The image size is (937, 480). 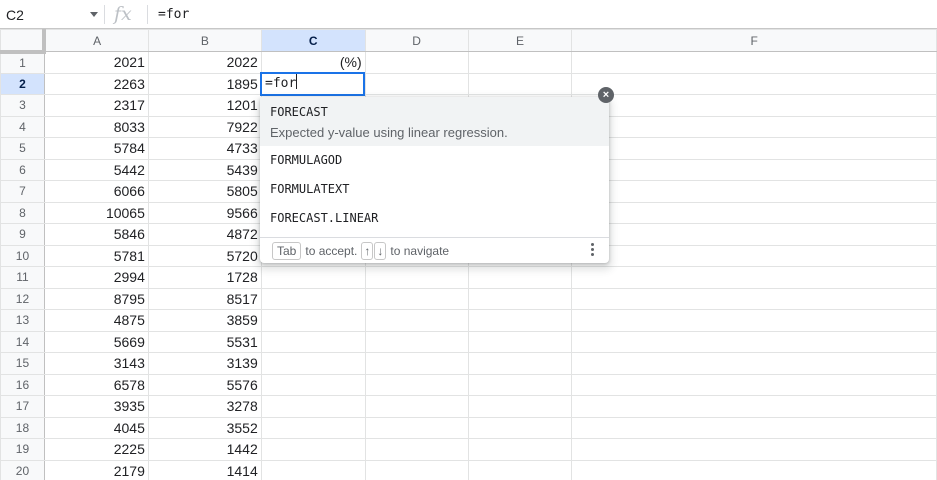 I want to click on cell-a18: 4045, so click(x=96, y=427).